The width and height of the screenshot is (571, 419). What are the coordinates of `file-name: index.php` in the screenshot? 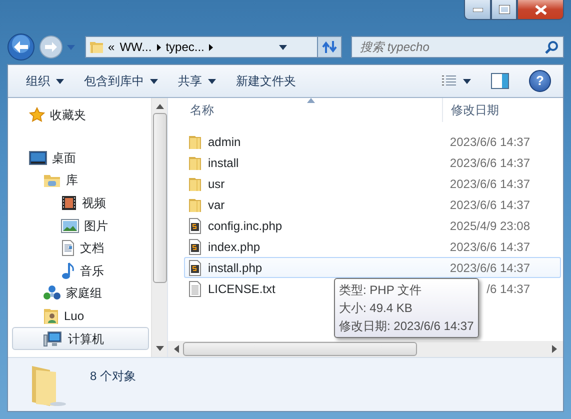 It's located at (234, 247).